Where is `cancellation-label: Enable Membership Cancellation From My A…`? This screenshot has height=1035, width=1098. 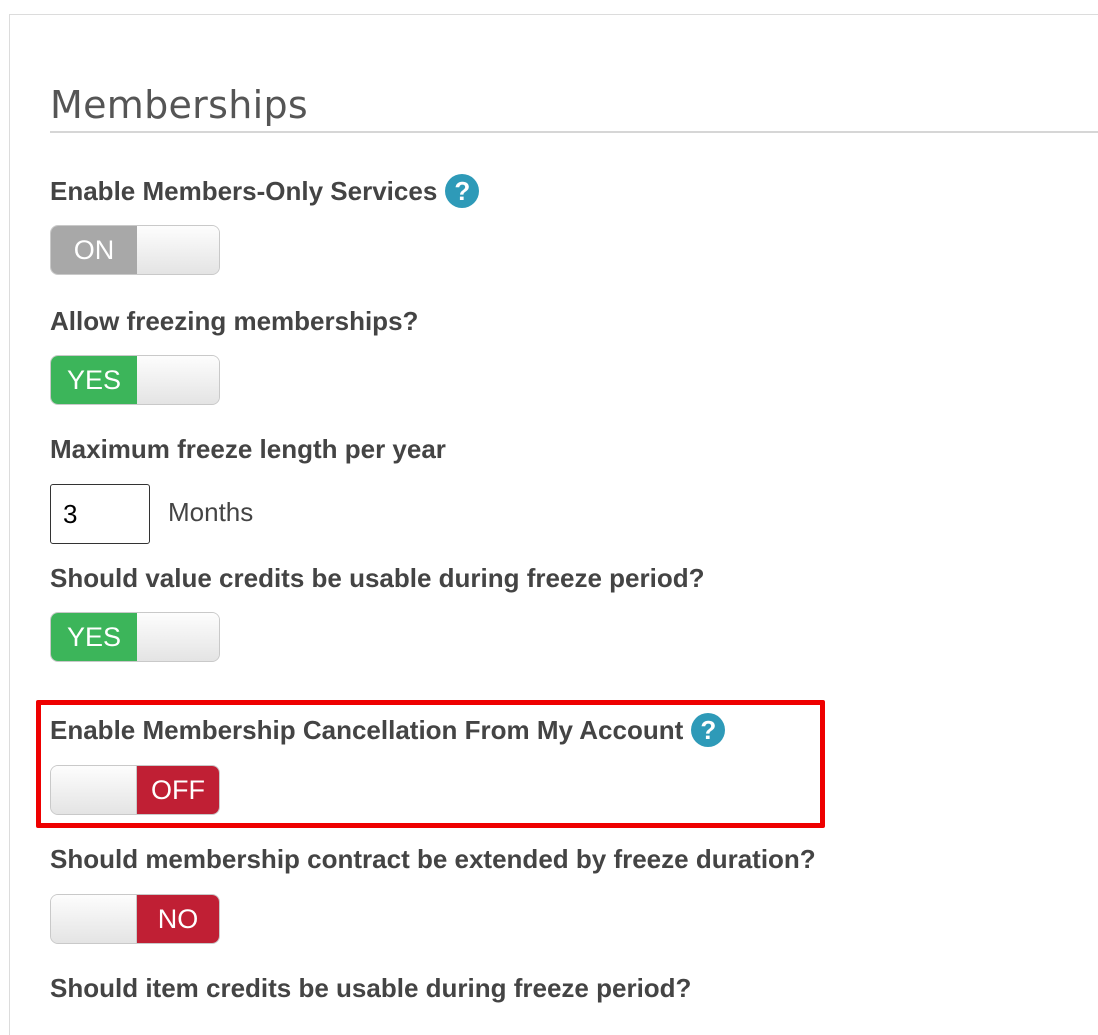
cancellation-label: Enable Membership Cancellation From My A… is located at coordinates (367, 730).